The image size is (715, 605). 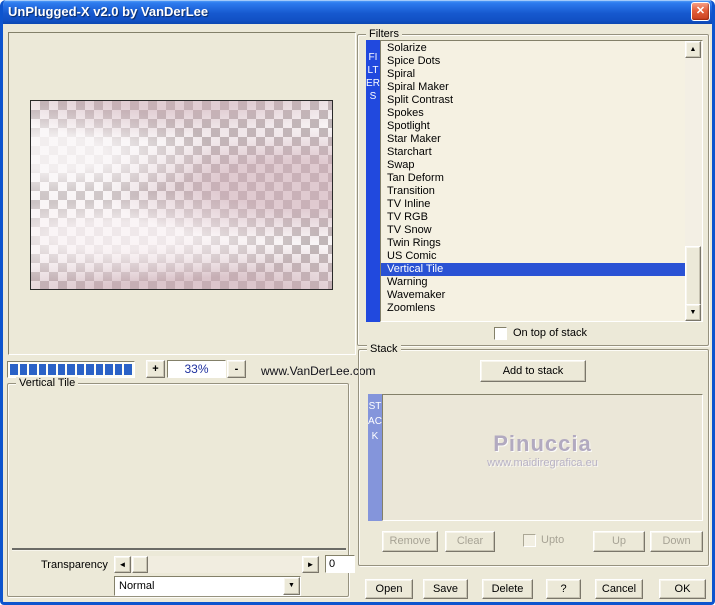 I want to click on up-button: Up, so click(x=619, y=541).